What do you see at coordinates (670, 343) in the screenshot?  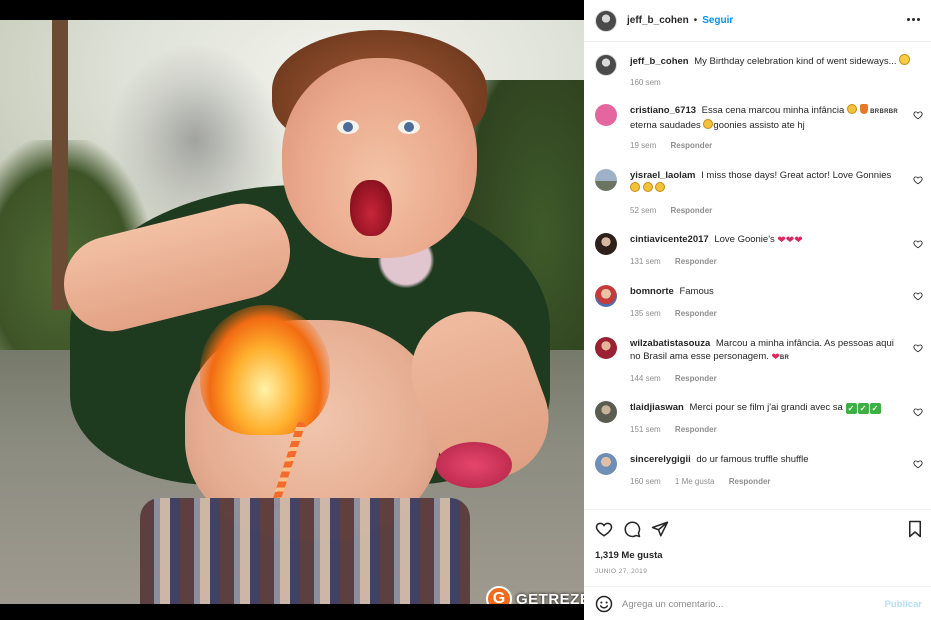 I see `comment-username: wilzabatistasouza` at bounding box center [670, 343].